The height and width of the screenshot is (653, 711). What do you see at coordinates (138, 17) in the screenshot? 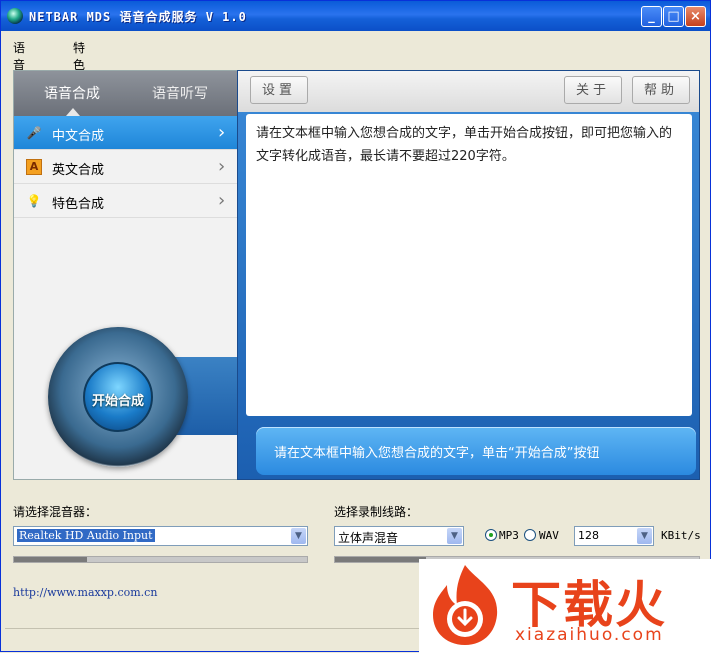
I see `window-title: NETBAR MDS 语音合成服务 V 1.0` at bounding box center [138, 17].